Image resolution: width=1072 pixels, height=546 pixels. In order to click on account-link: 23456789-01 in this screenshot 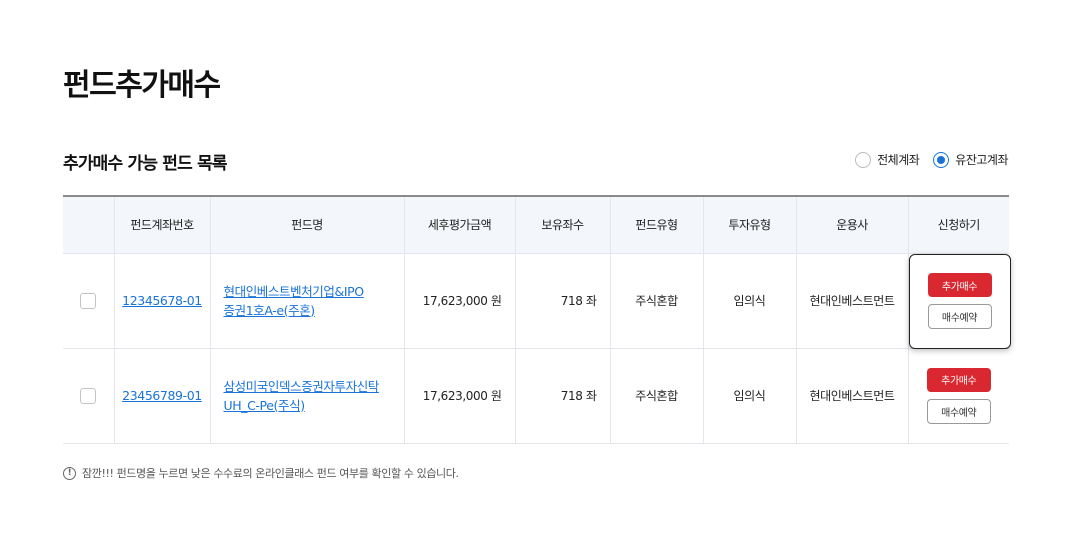, I will do `click(162, 395)`.